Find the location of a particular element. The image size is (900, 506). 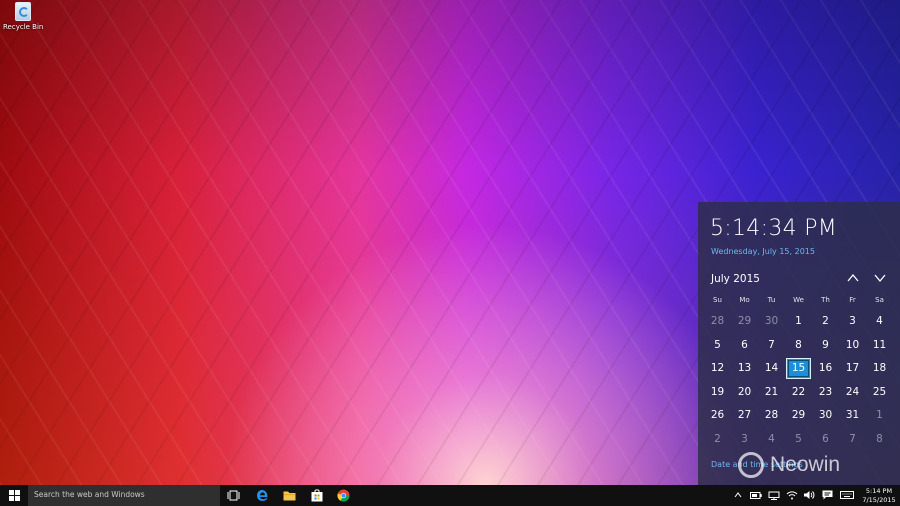

chrome-icon is located at coordinates (343, 495).